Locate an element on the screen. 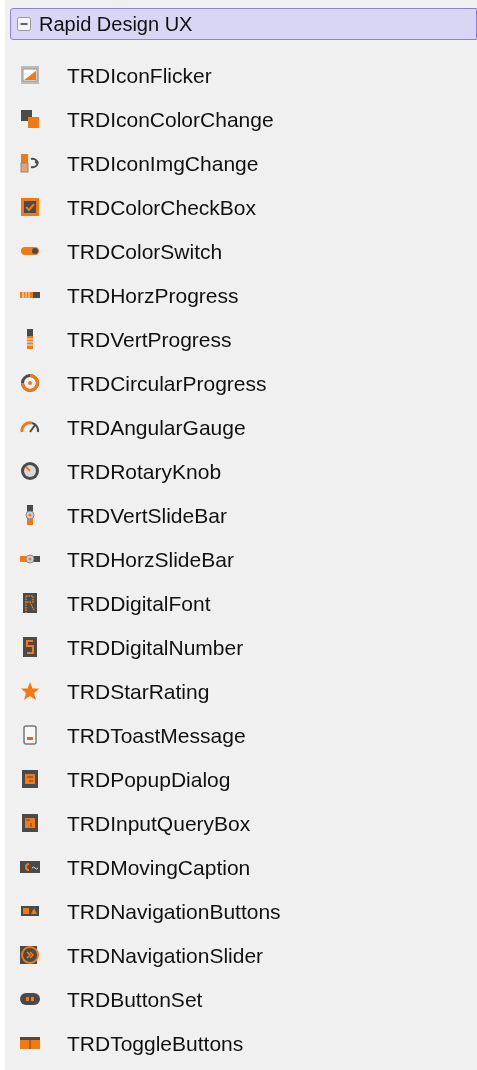 The image size is (477, 1070). component-item: TRDNavigationSlider is located at coordinates (241, 955).